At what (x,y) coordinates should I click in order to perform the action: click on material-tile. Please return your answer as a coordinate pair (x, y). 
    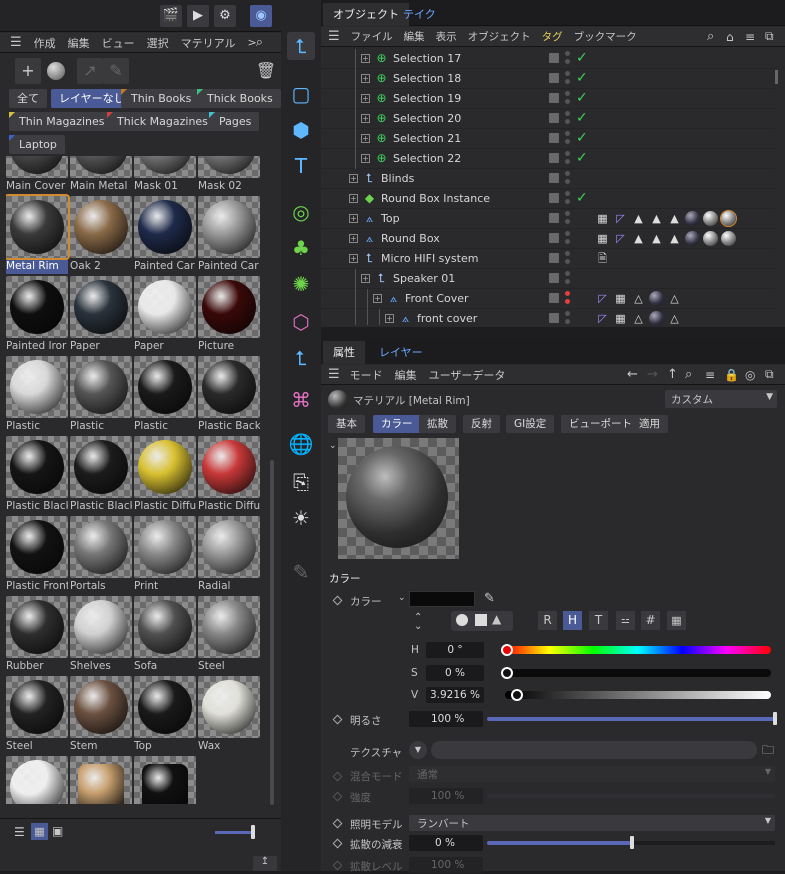
    Looking at the image, I should click on (37, 780).